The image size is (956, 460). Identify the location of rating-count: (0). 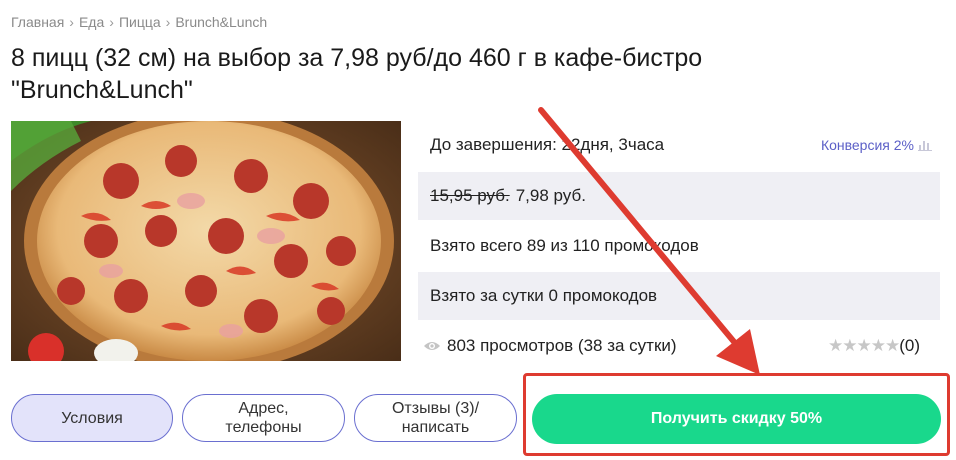
(909, 345).